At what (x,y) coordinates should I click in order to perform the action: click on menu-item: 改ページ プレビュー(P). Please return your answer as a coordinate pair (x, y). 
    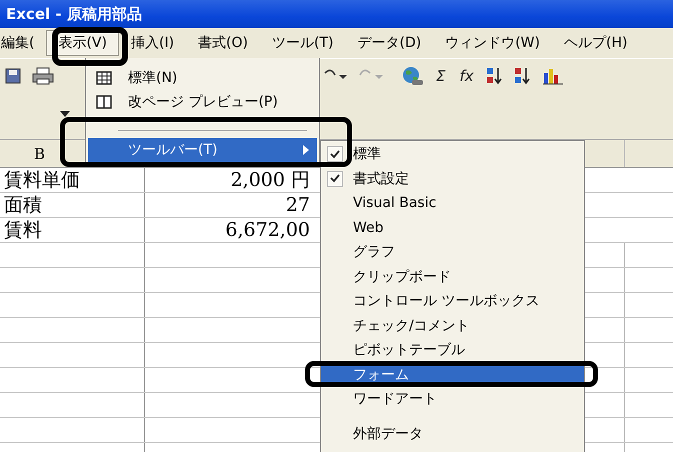
    Looking at the image, I should click on (202, 102).